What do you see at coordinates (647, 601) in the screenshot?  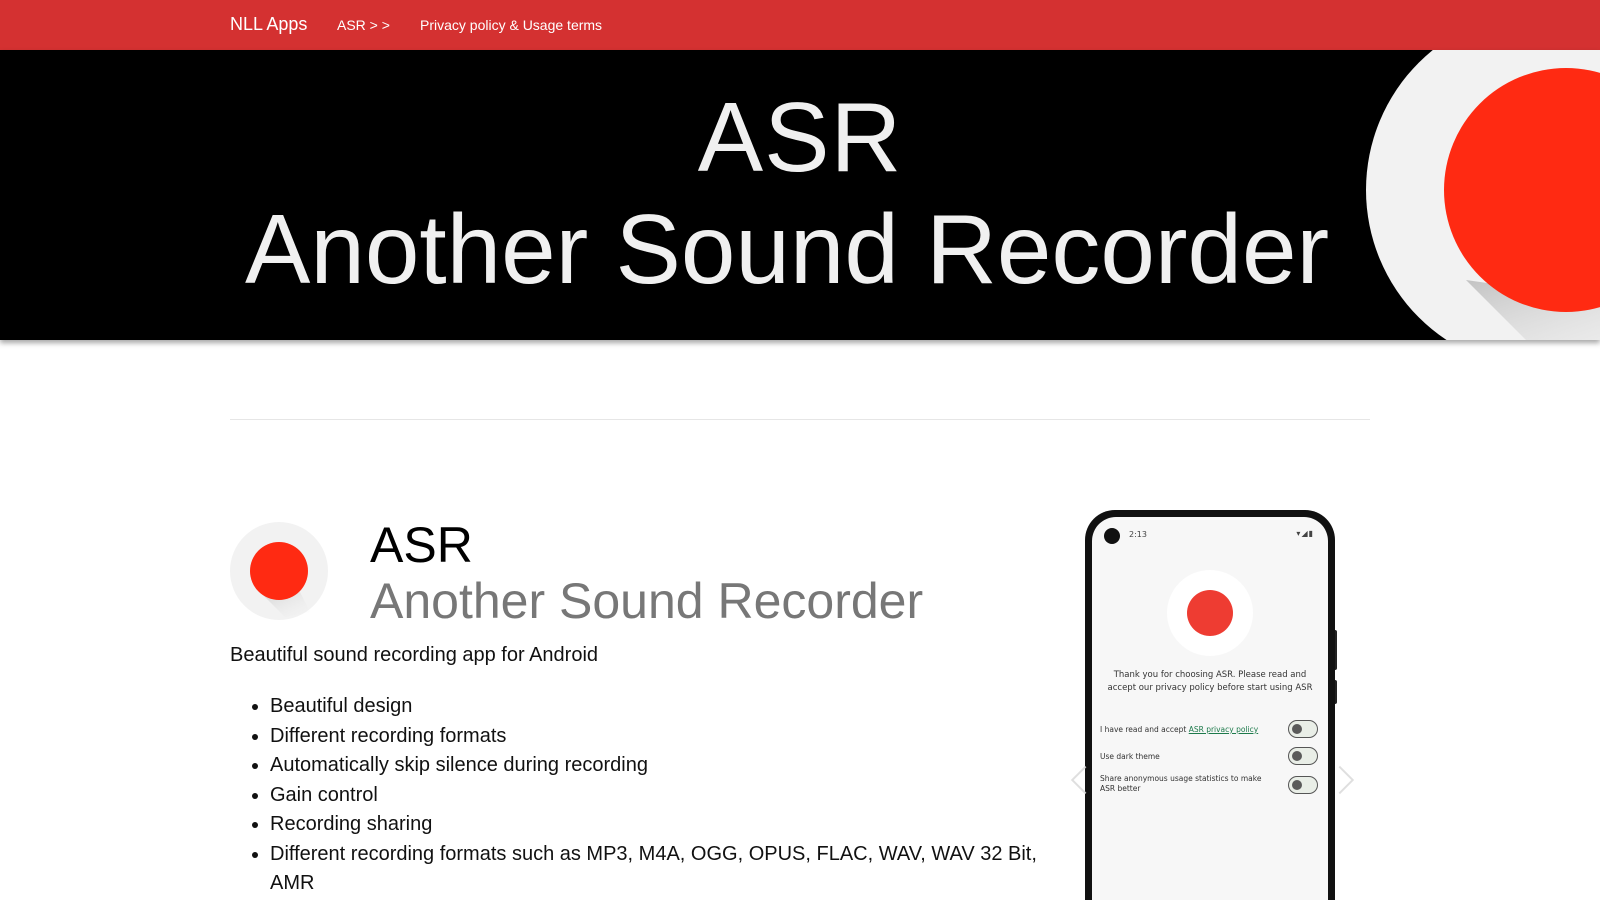 I see `app-full-name-heading: Another Sound Recorder` at bounding box center [647, 601].